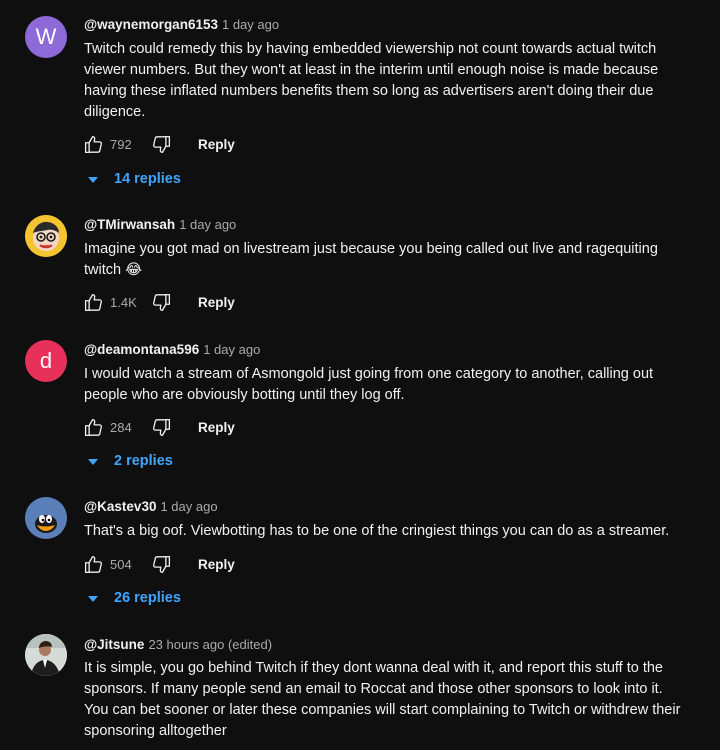 This screenshot has width=720, height=750. Describe the element at coordinates (121, 564) in the screenshot. I see `like-count: 504` at that location.